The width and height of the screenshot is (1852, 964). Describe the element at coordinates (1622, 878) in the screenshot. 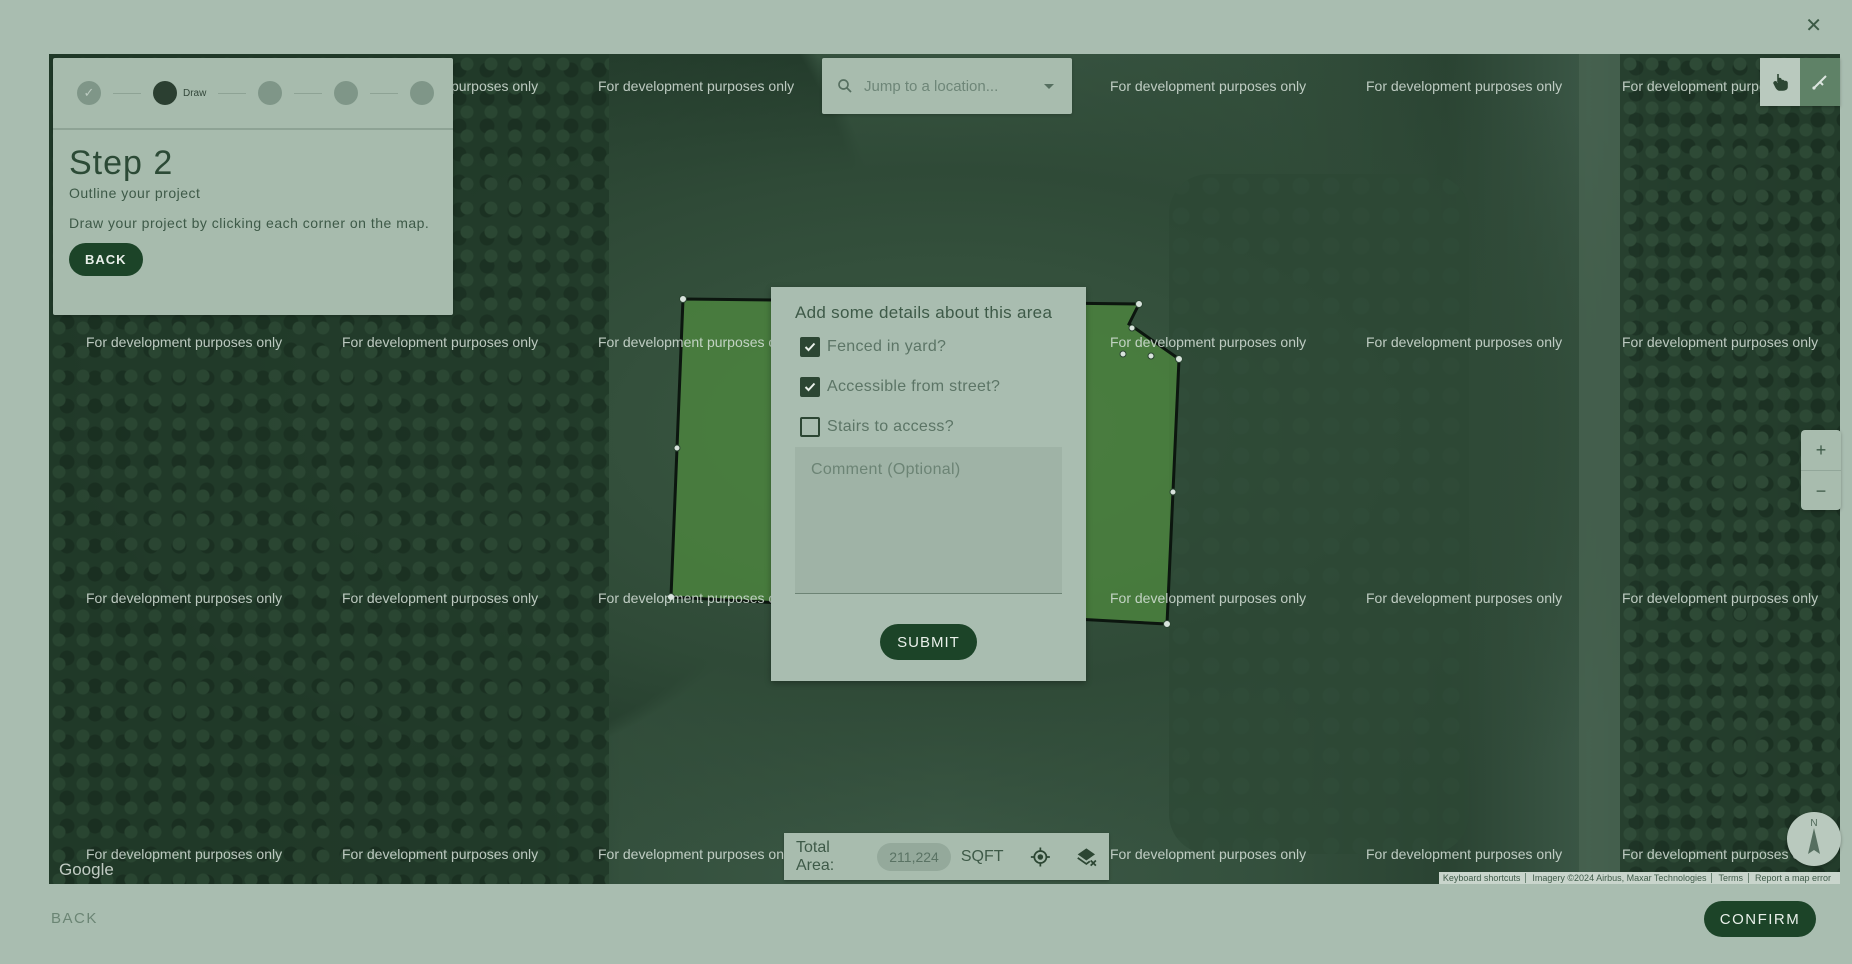

I see `imagery-credit: Imagery ©2024 Airbus, Maxar Technologies` at that location.